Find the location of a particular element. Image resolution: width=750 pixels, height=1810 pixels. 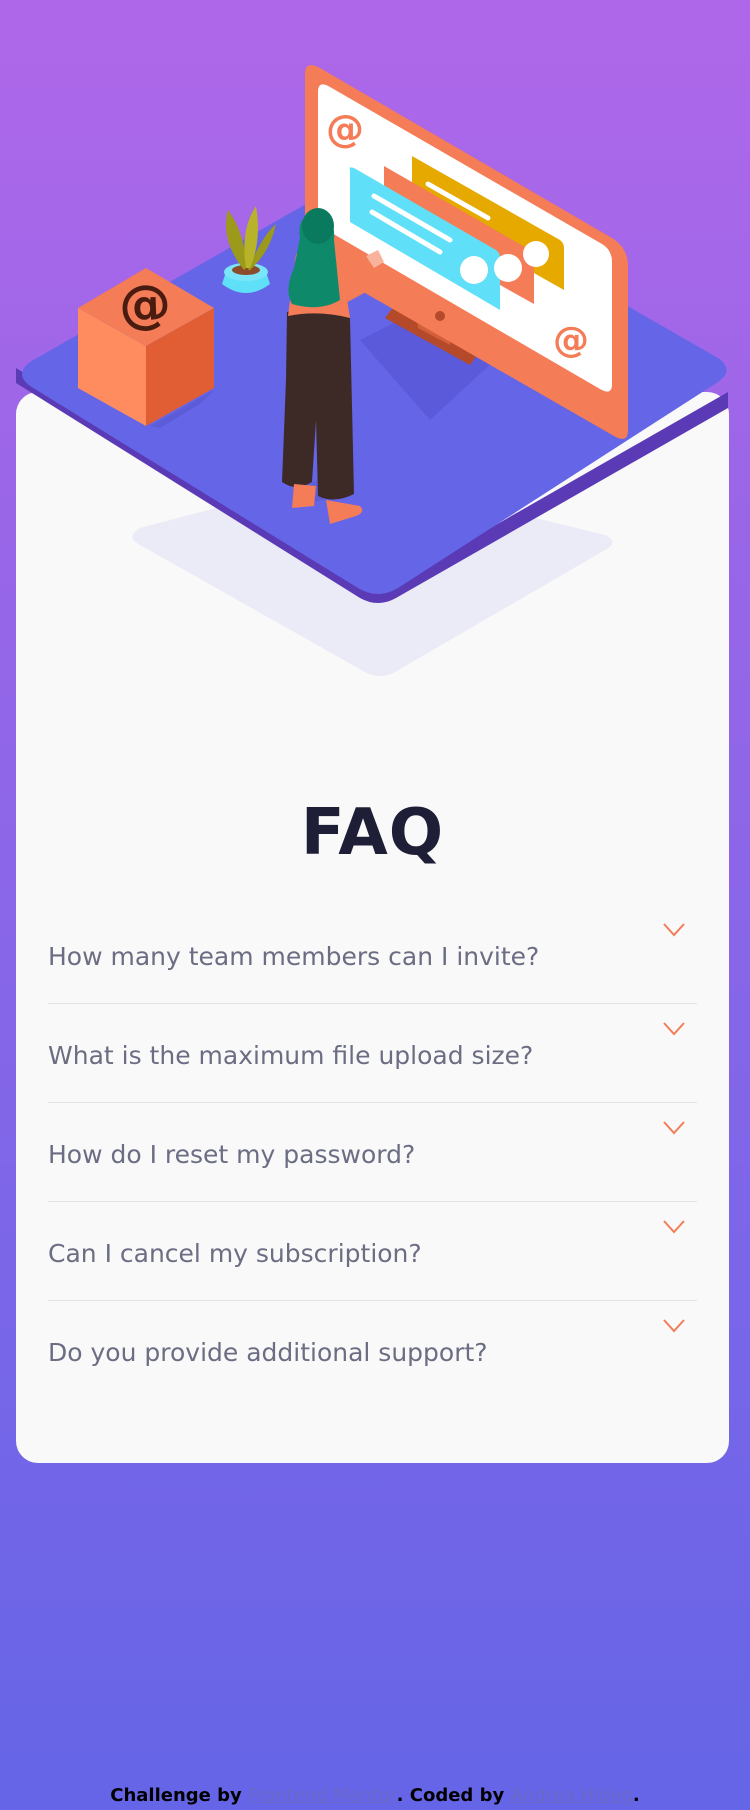

faq-item: How many team members can I invite? is located at coordinates (372, 954).